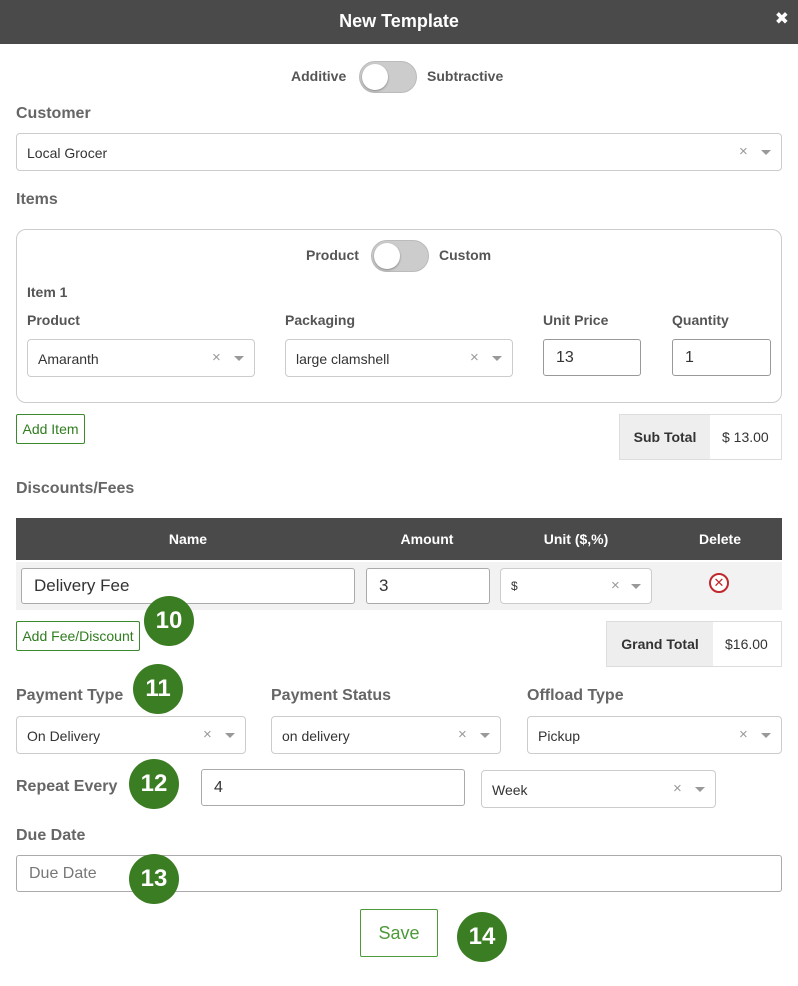 The height and width of the screenshot is (986, 798). Describe the element at coordinates (64, 736) in the screenshot. I see `payment-type-value: On Delivery` at that location.